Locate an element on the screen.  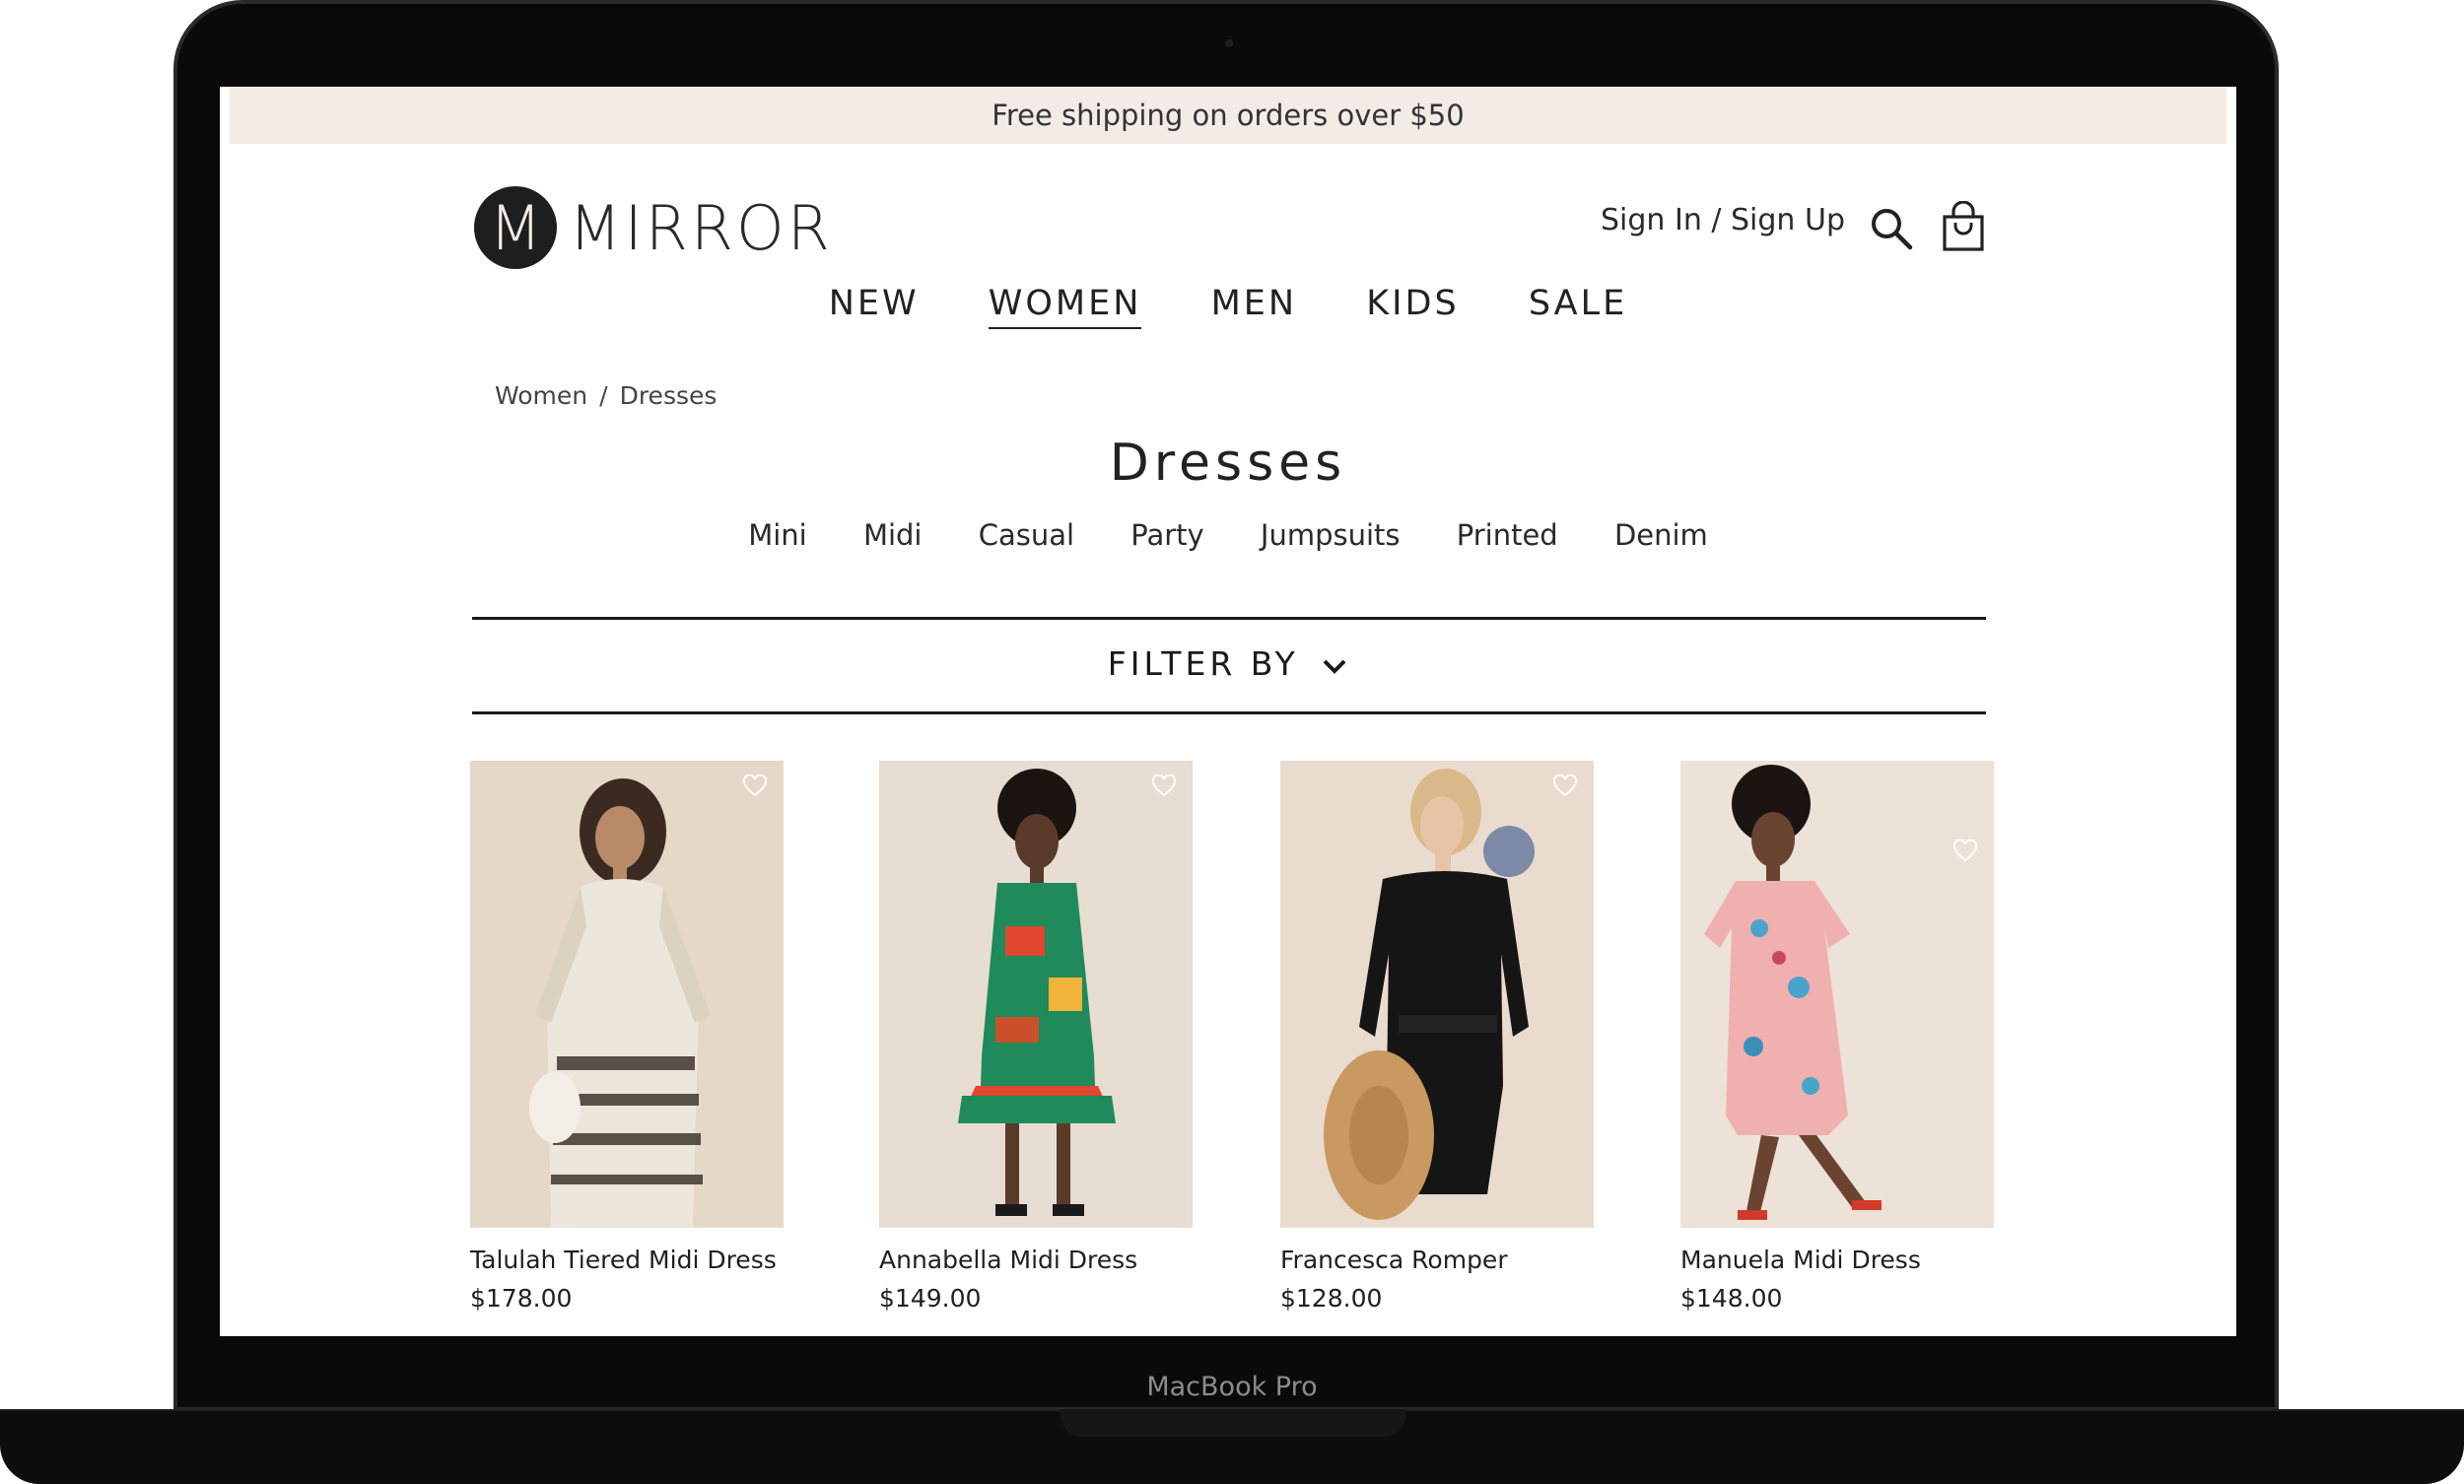
laptop-notch is located at coordinates (1233, 1423).